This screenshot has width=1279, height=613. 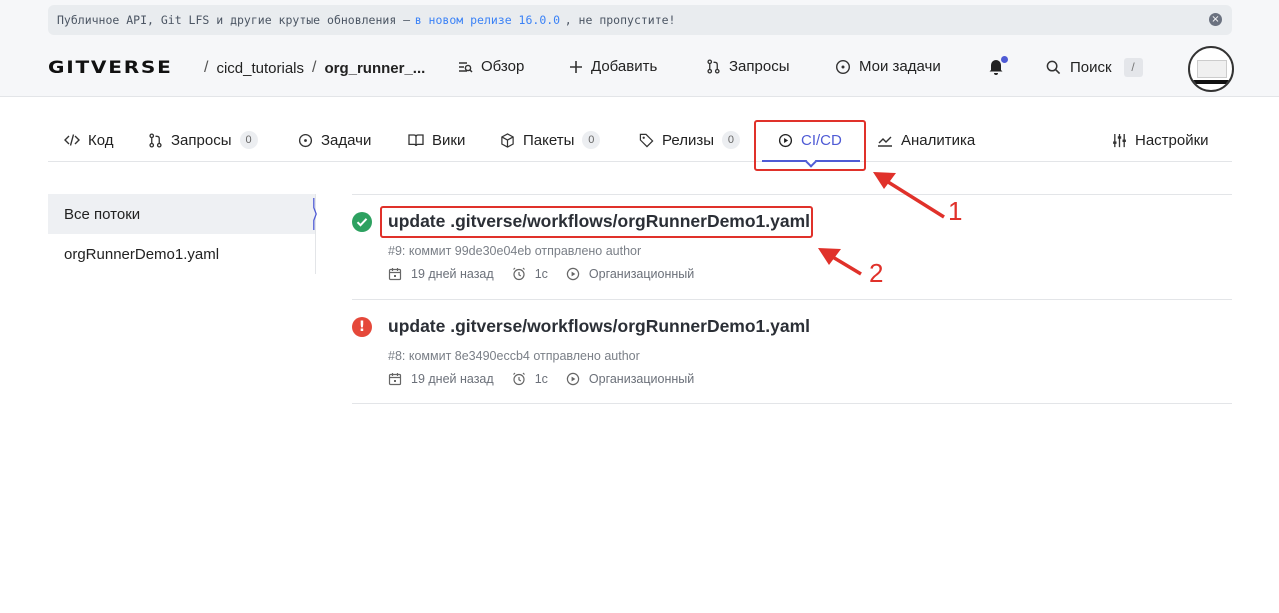 What do you see at coordinates (881, 224) in the screenshot?
I see `annotation-arrows` at bounding box center [881, 224].